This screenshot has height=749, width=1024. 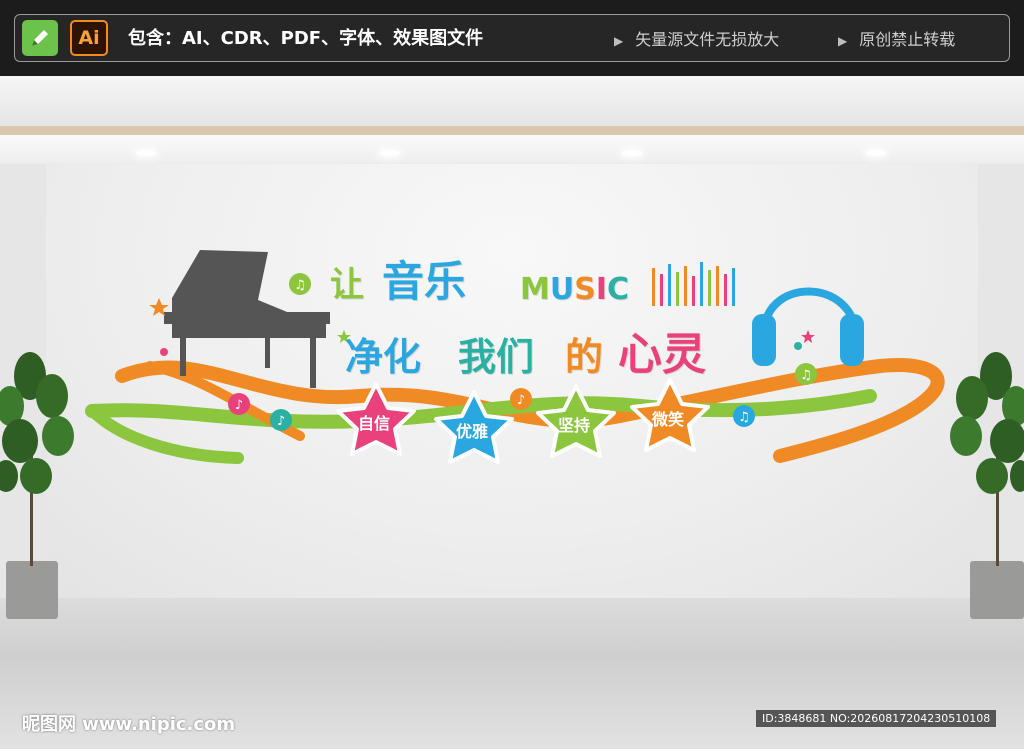 I want to click on slogan-music: MUSIC, so click(x=574, y=289).